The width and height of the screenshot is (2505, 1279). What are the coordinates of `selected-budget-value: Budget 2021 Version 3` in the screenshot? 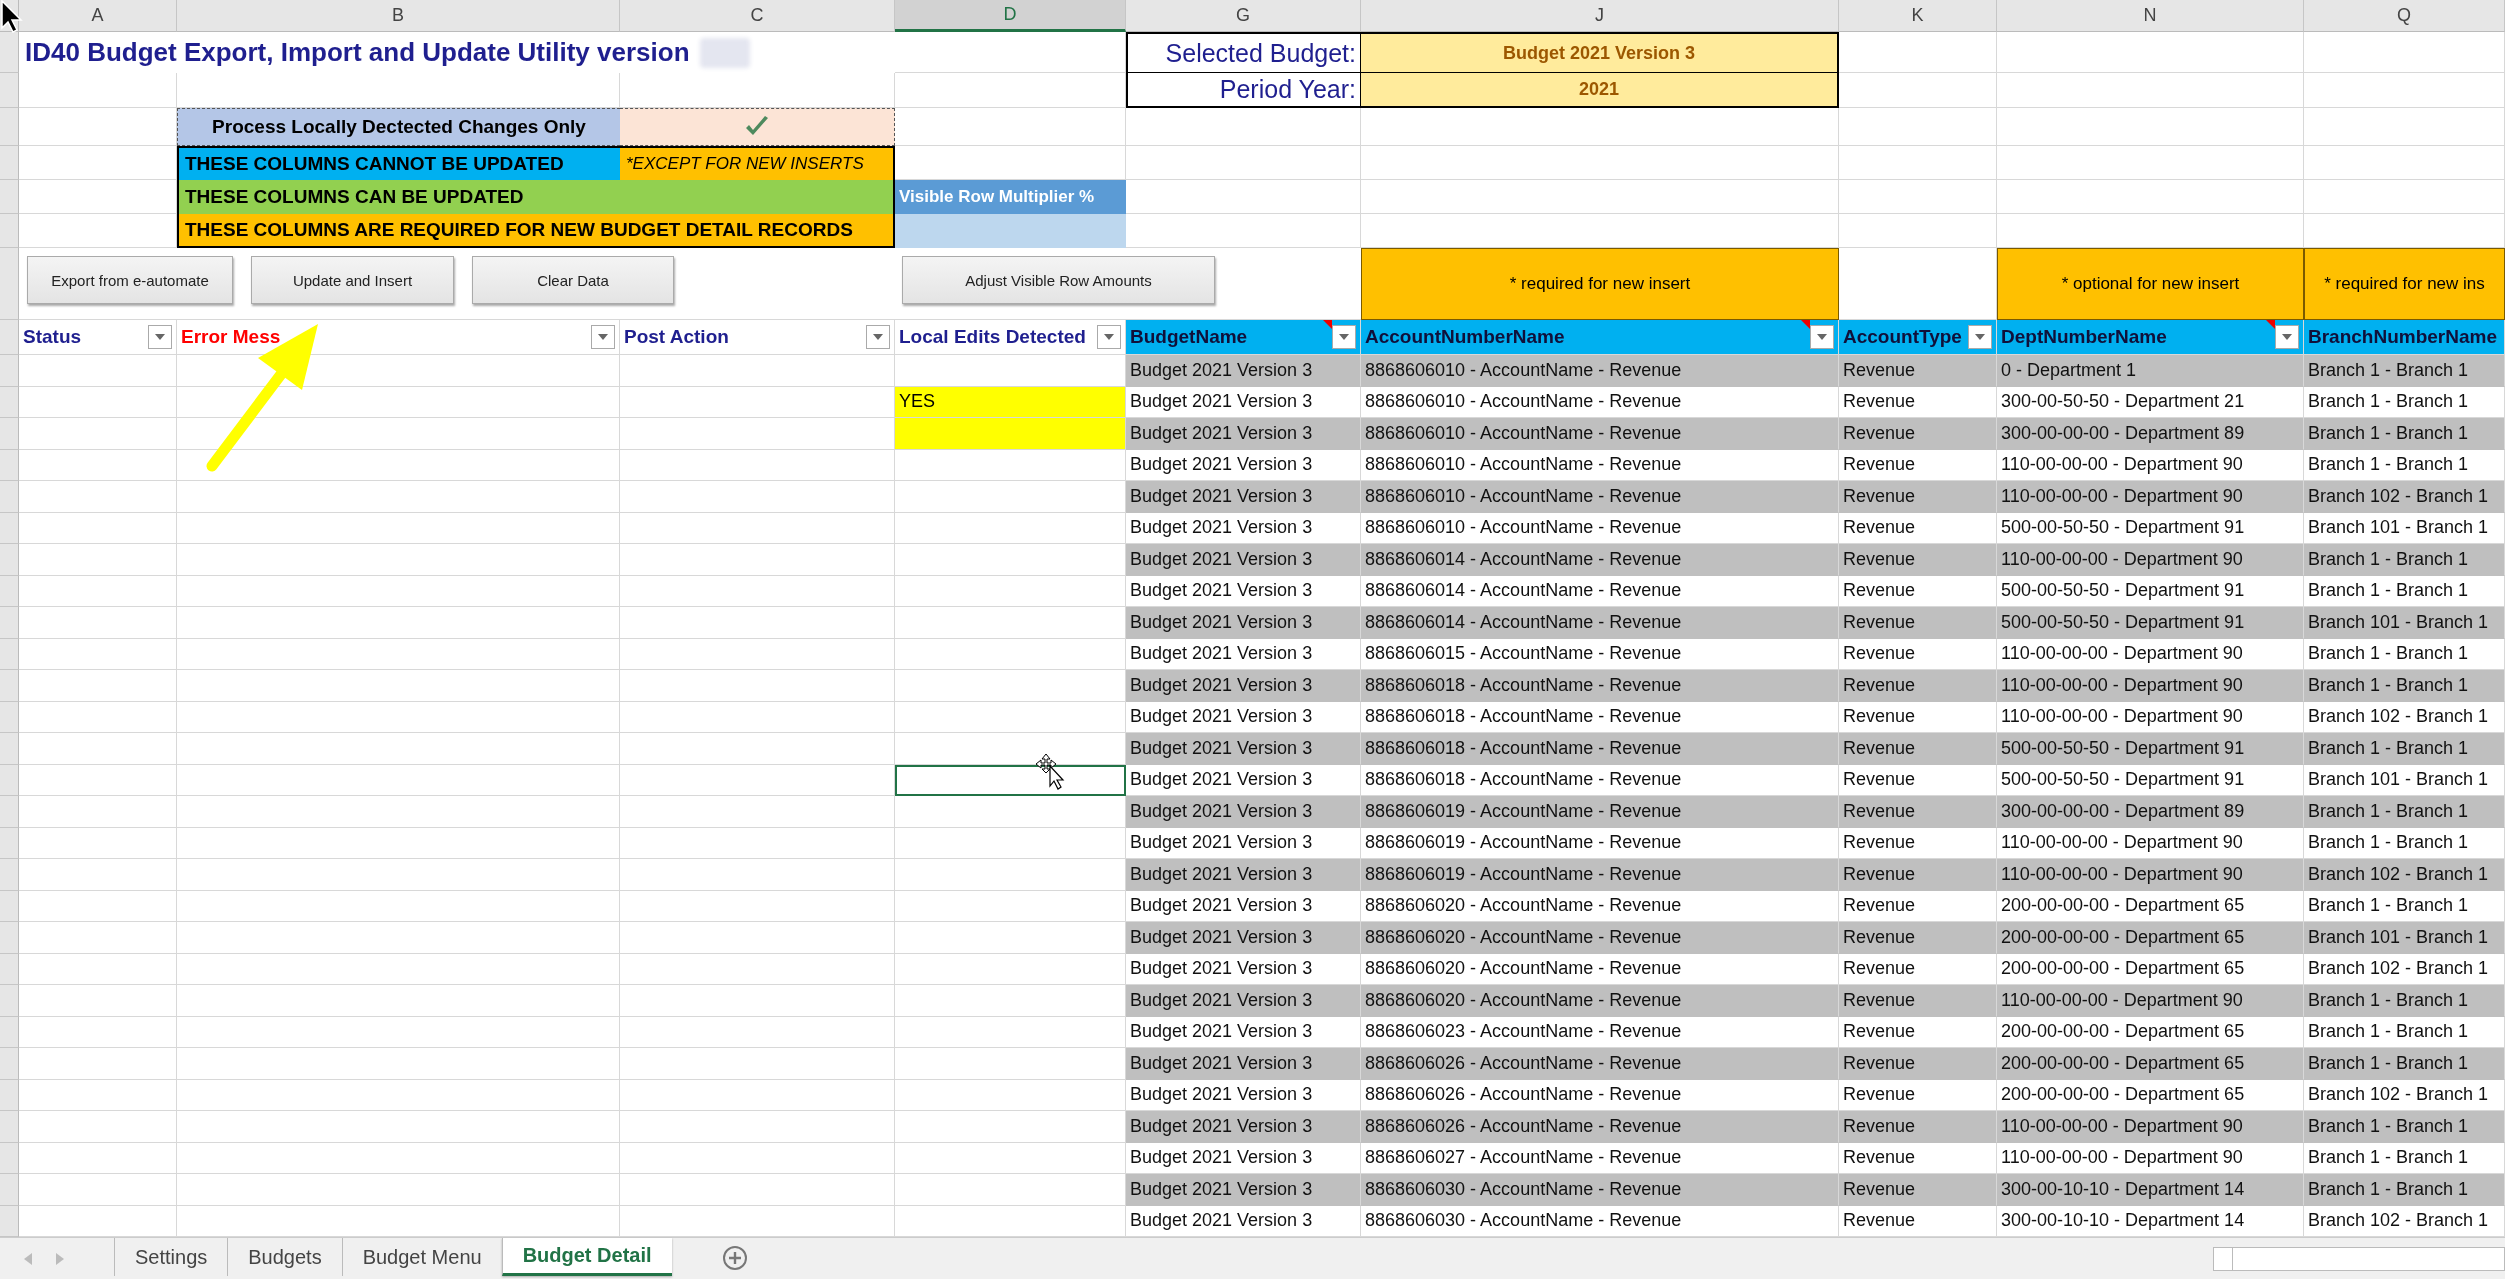 It's located at (1600, 52).